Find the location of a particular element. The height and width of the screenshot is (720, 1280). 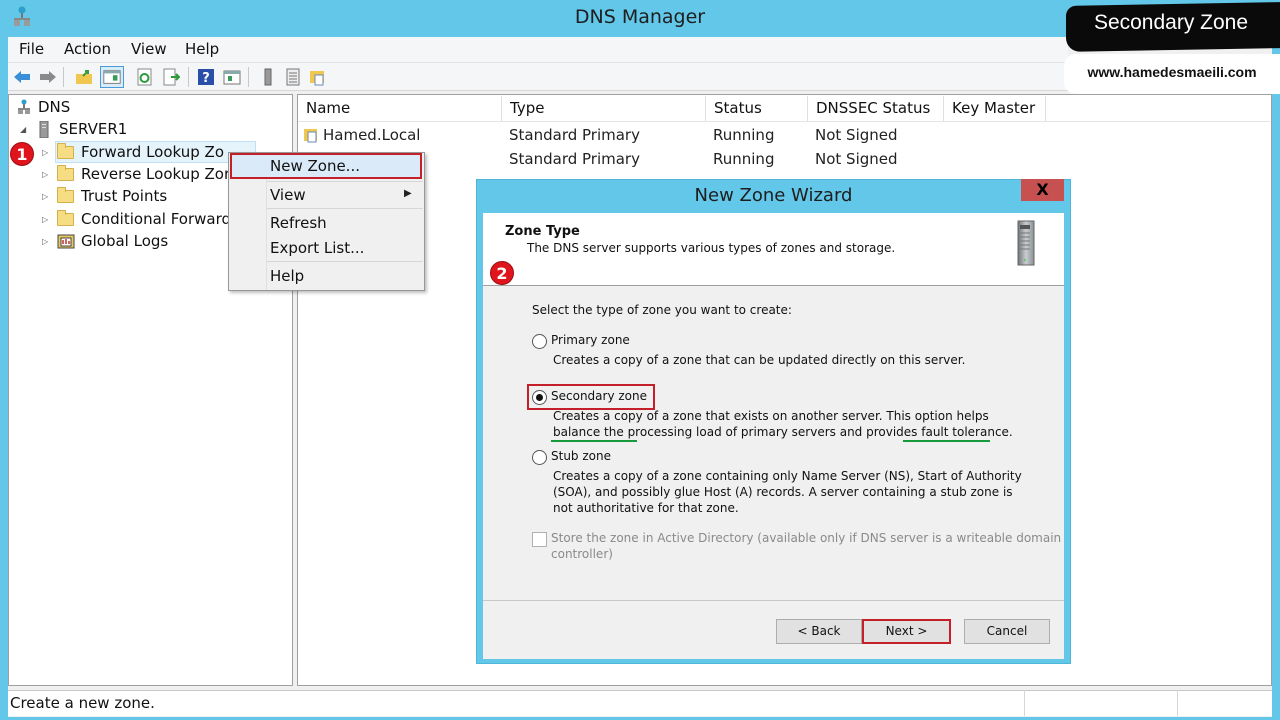

option-label-primary: Primary zone is located at coordinates (590, 340).